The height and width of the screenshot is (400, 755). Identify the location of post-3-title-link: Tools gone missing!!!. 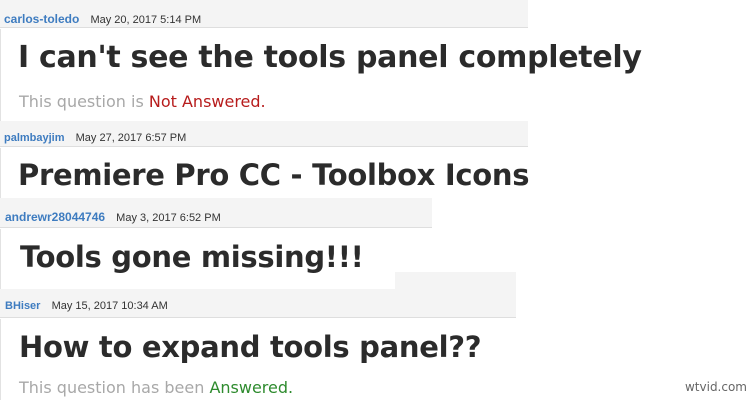
(192, 257).